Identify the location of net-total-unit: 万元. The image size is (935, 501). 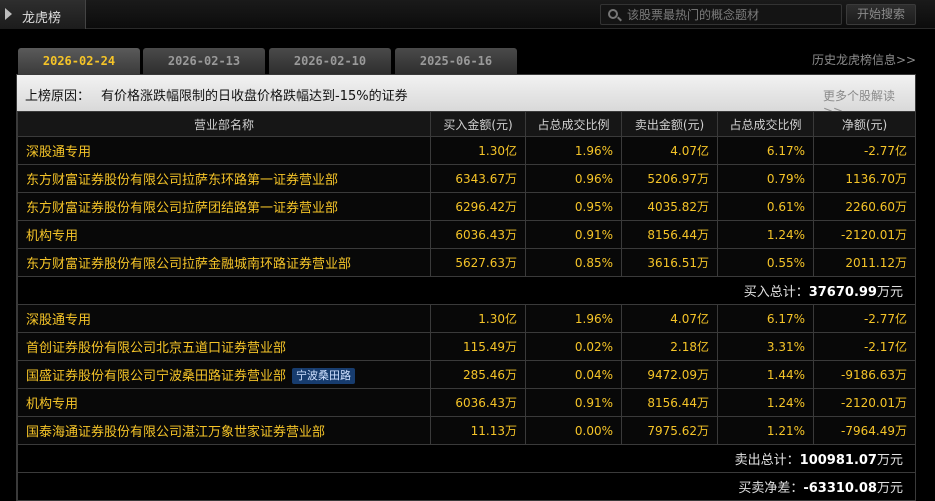
(889, 488).